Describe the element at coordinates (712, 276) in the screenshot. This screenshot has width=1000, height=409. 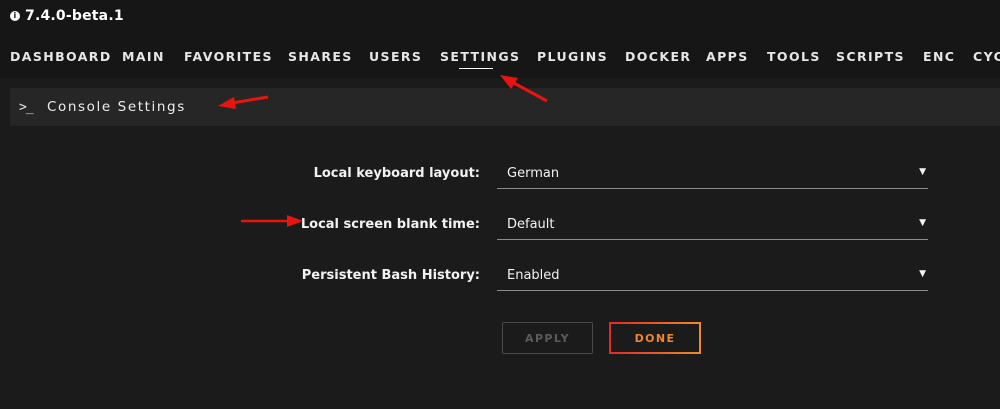
I see `bash-history-select: Enabled ▼` at that location.